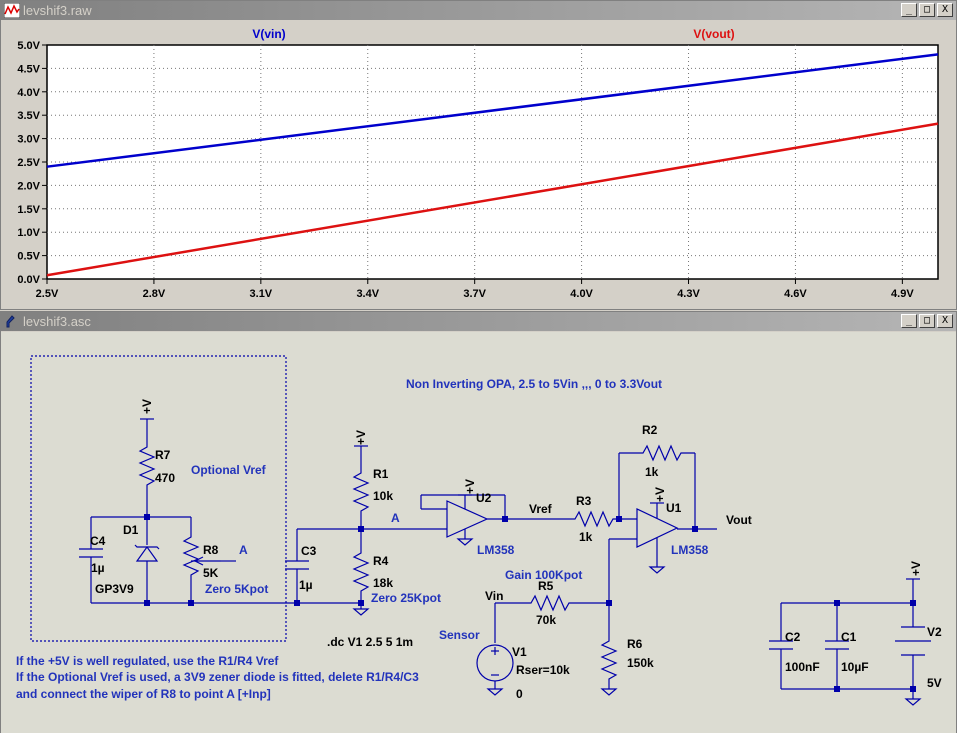  I want to click on r1-value: 10k, so click(383, 496).